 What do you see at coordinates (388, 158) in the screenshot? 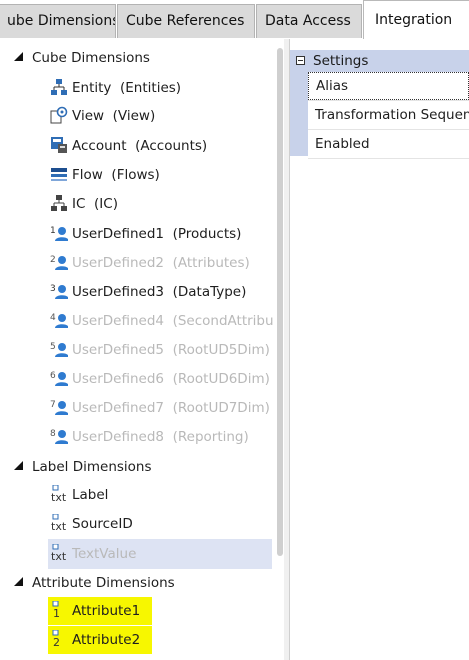
I see `property-divider` at bounding box center [388, 158].